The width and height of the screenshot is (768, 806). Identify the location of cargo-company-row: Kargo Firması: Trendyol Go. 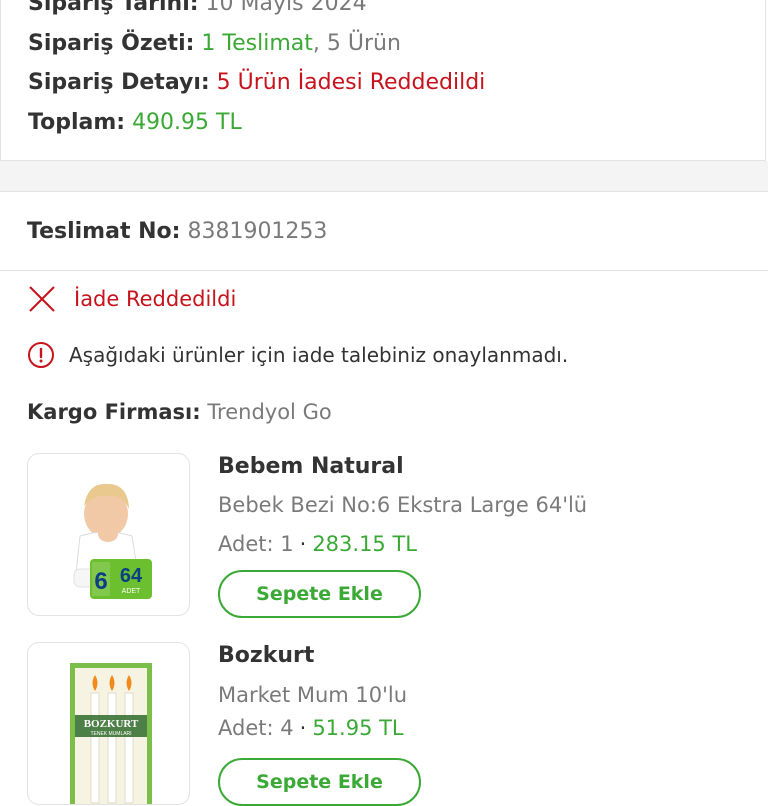
(179, 412).